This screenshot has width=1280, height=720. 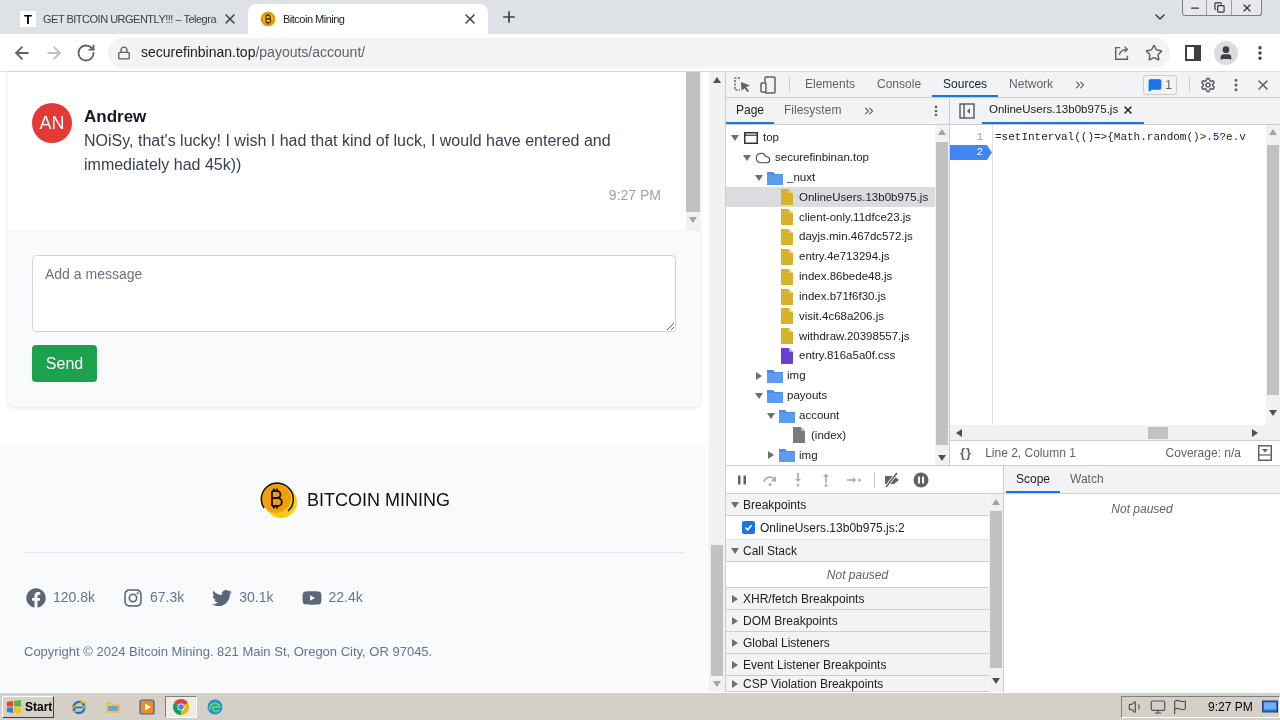 What do you see at coordinates (1208, 84) in the screenshot?
I see `settings-icon` at bounding box center [1208, 84].